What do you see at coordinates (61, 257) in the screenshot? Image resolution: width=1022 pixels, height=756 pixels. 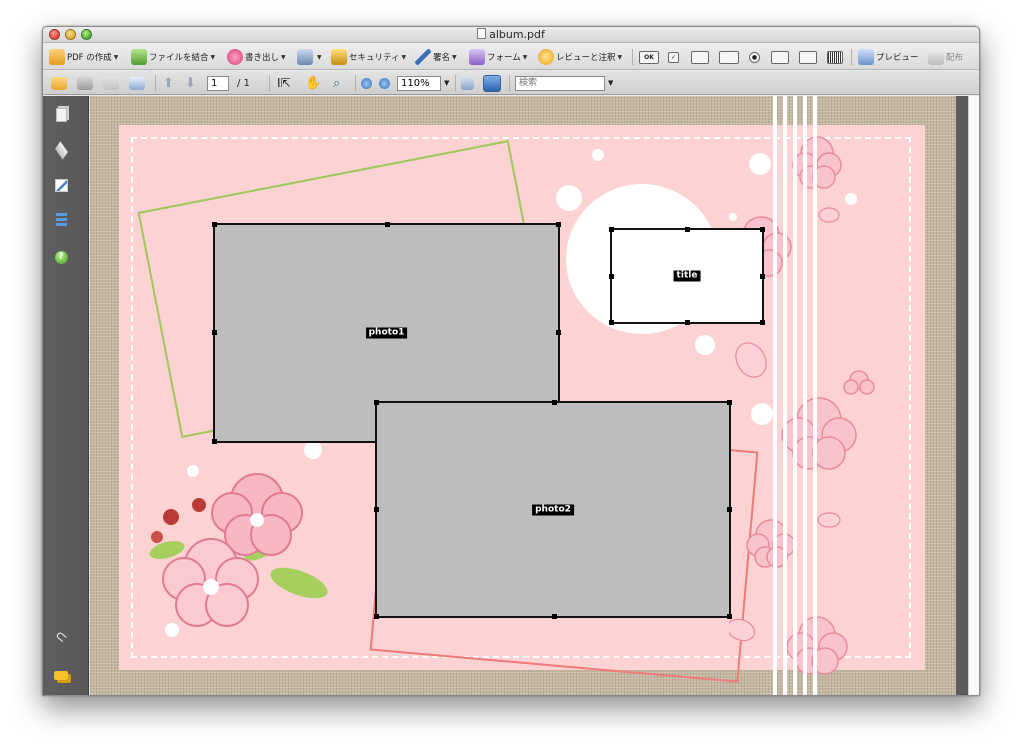 I see `help-button: ?` at bounding box center [61, 257].